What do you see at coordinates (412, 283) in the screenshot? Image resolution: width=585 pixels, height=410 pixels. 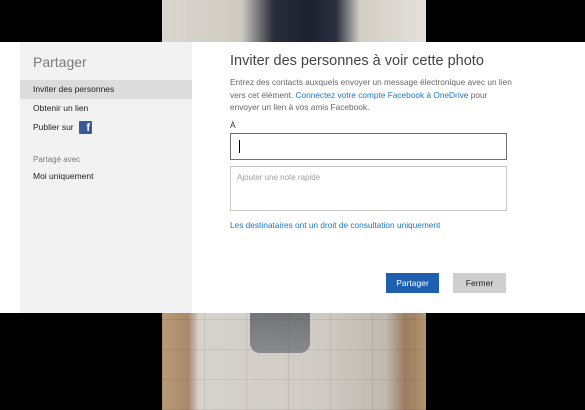 I see `share-button: Partager` at bounding box center [412, 283].